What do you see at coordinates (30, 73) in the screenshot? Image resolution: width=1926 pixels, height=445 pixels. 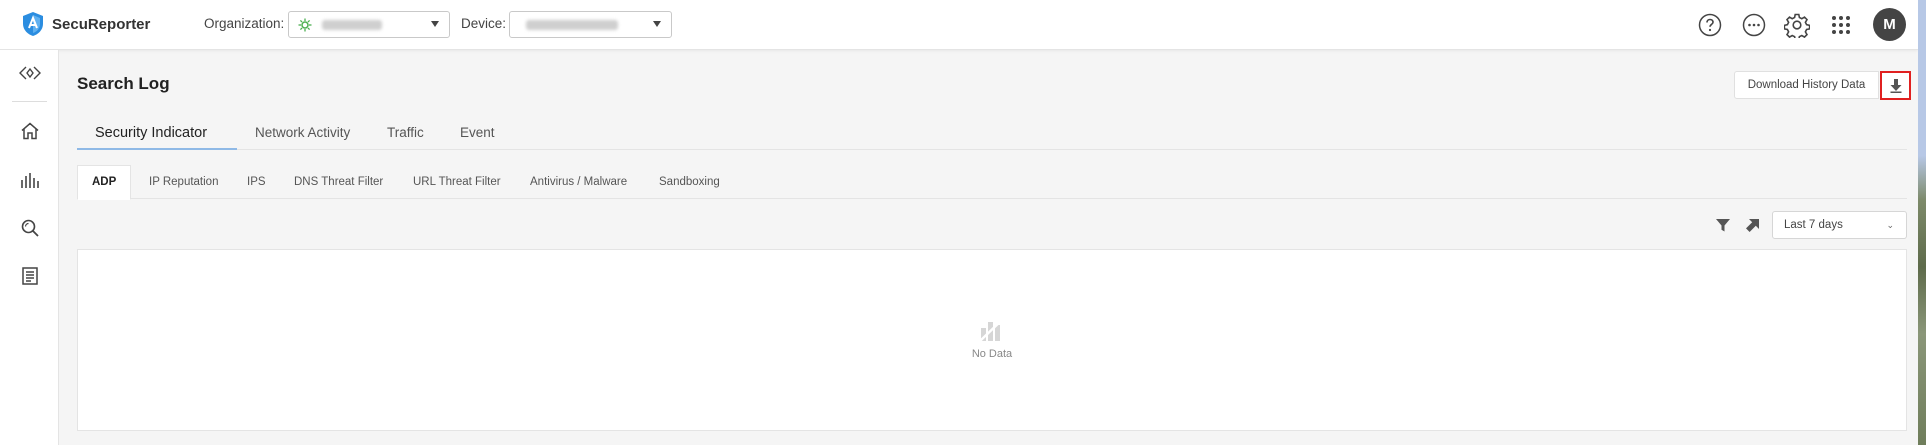 I see `collapse-icon` at bounding box center [30, 73].